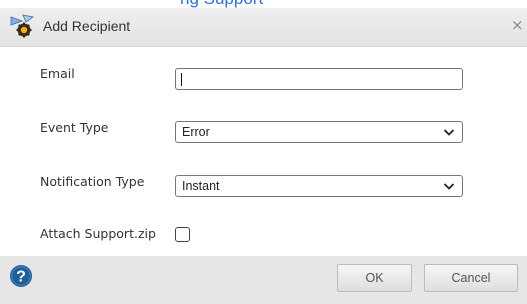  Describe the element at coordinates (74, 127) in the screenshot. I see `event-type-label: Event Type` at that location.